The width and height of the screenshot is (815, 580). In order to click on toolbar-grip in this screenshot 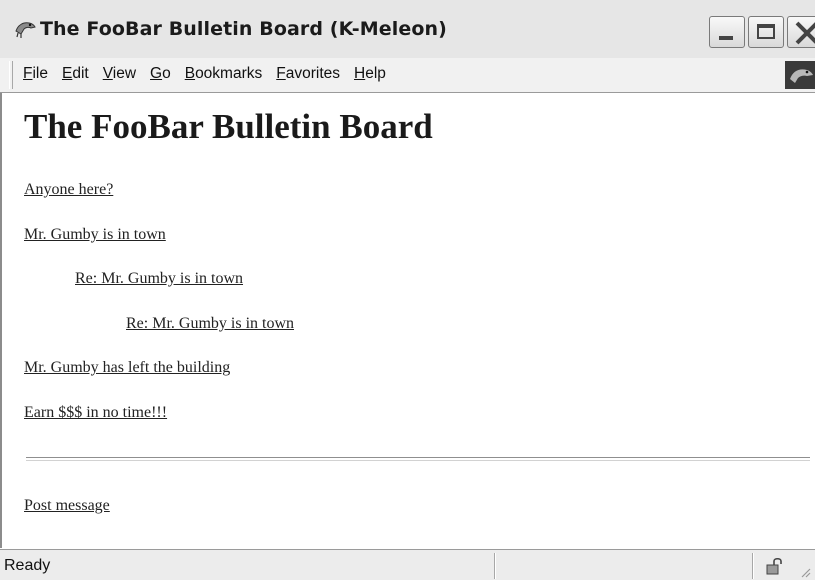, I will do `click(11, 75)`.